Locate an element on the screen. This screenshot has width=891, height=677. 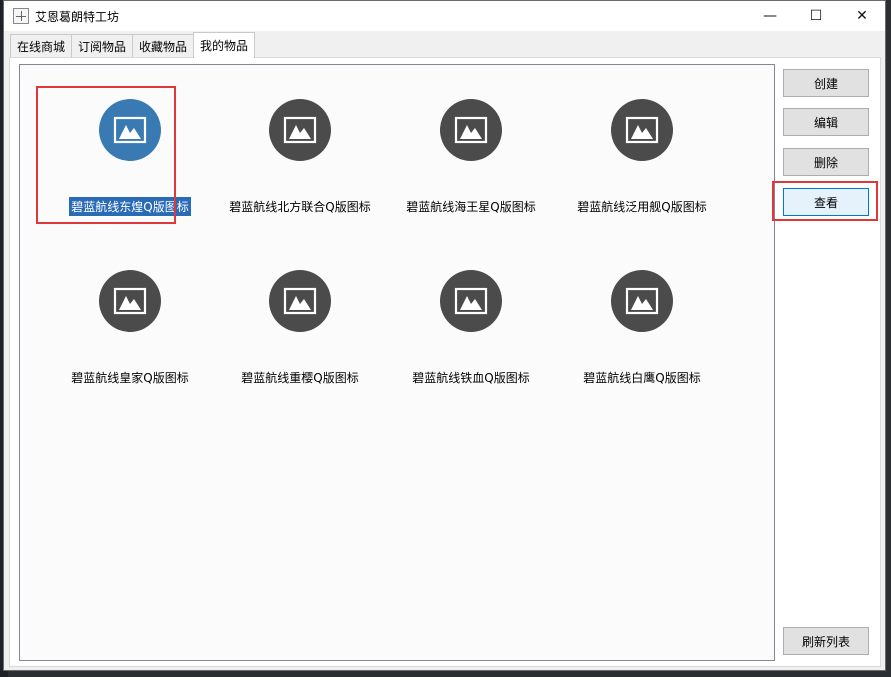
tab-my-items: 我的物品 is located at coordinates (224, 45).